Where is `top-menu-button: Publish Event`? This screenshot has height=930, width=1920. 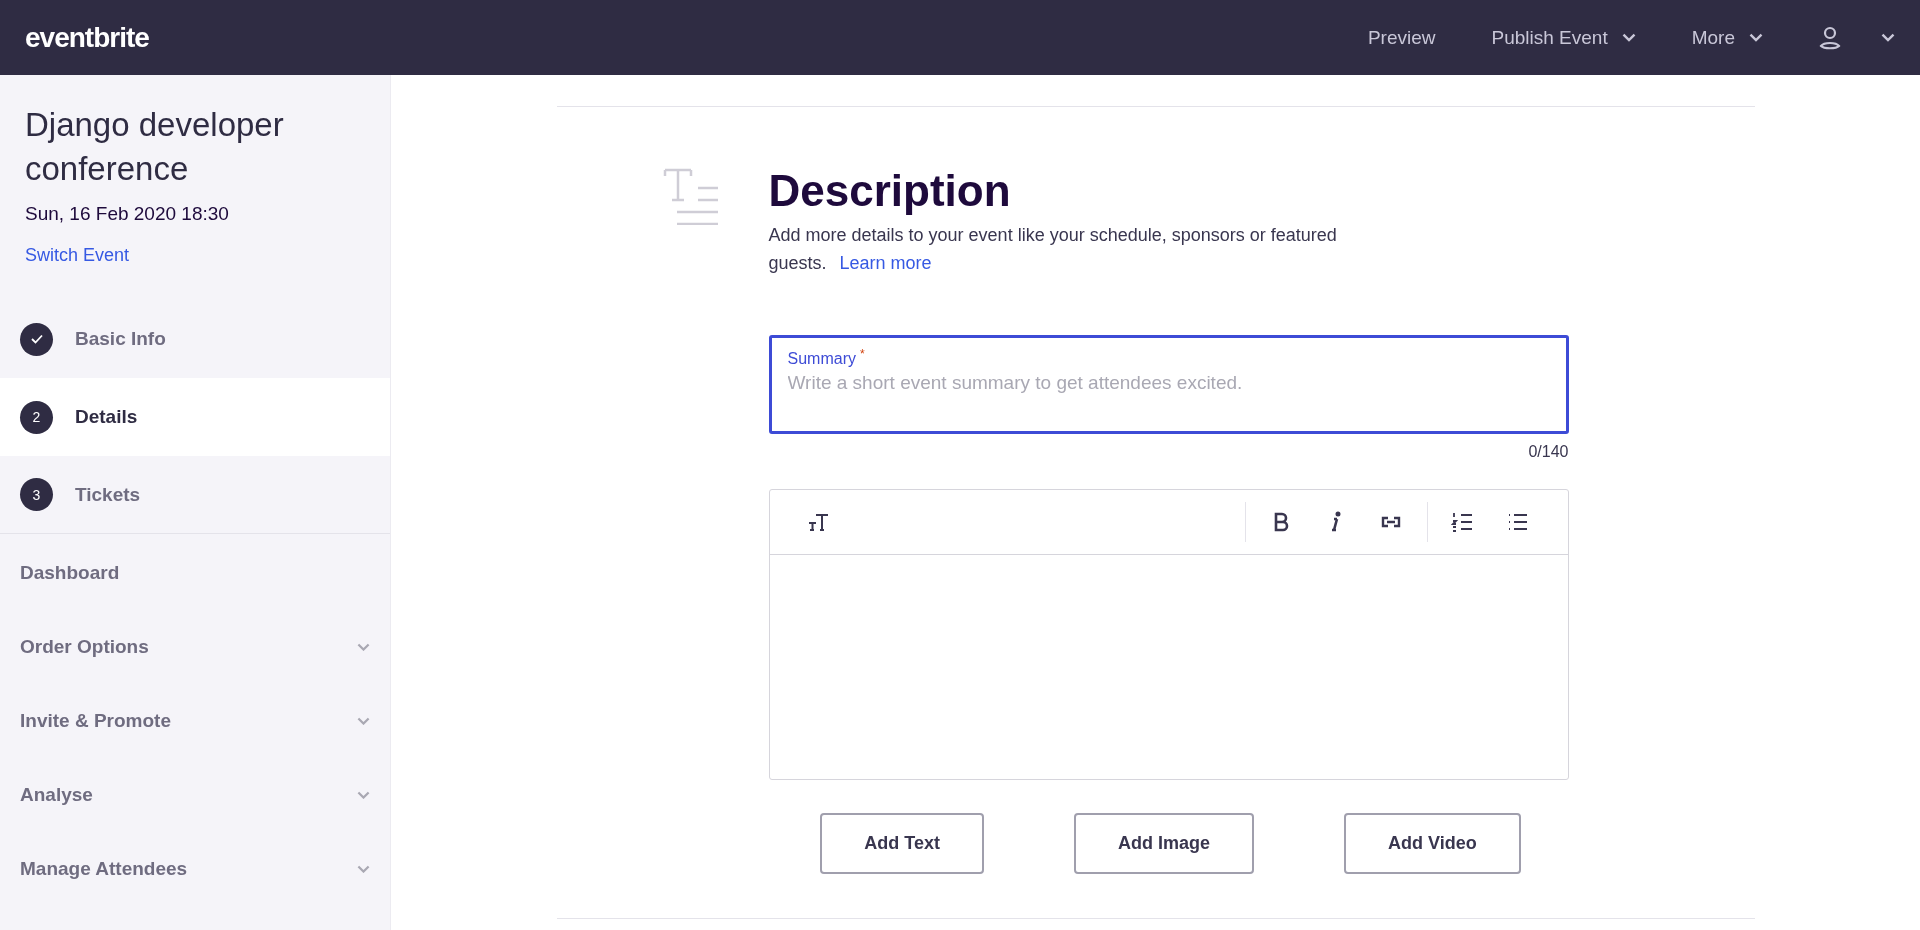
top-menu-button: Publish Event is located at coordinates (1563, 37).